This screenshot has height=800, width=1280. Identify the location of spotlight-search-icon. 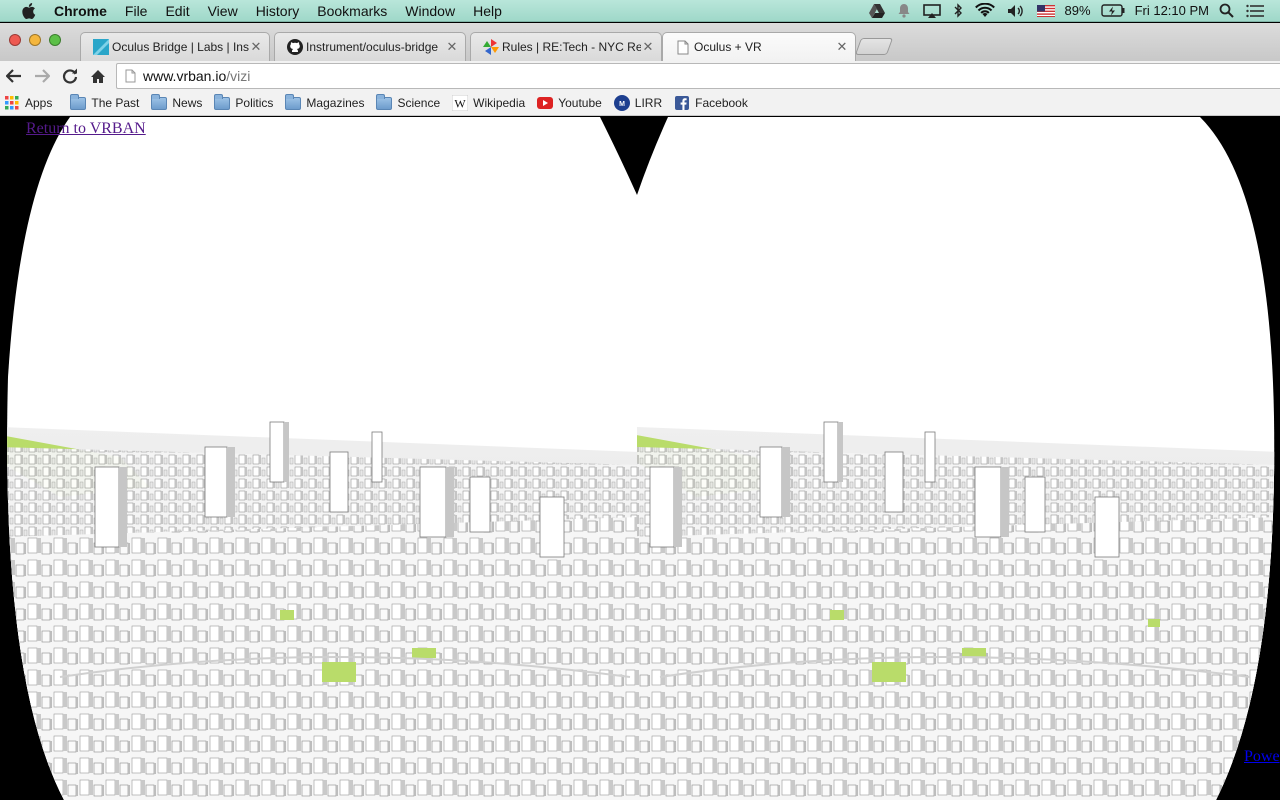
(1226, 11).